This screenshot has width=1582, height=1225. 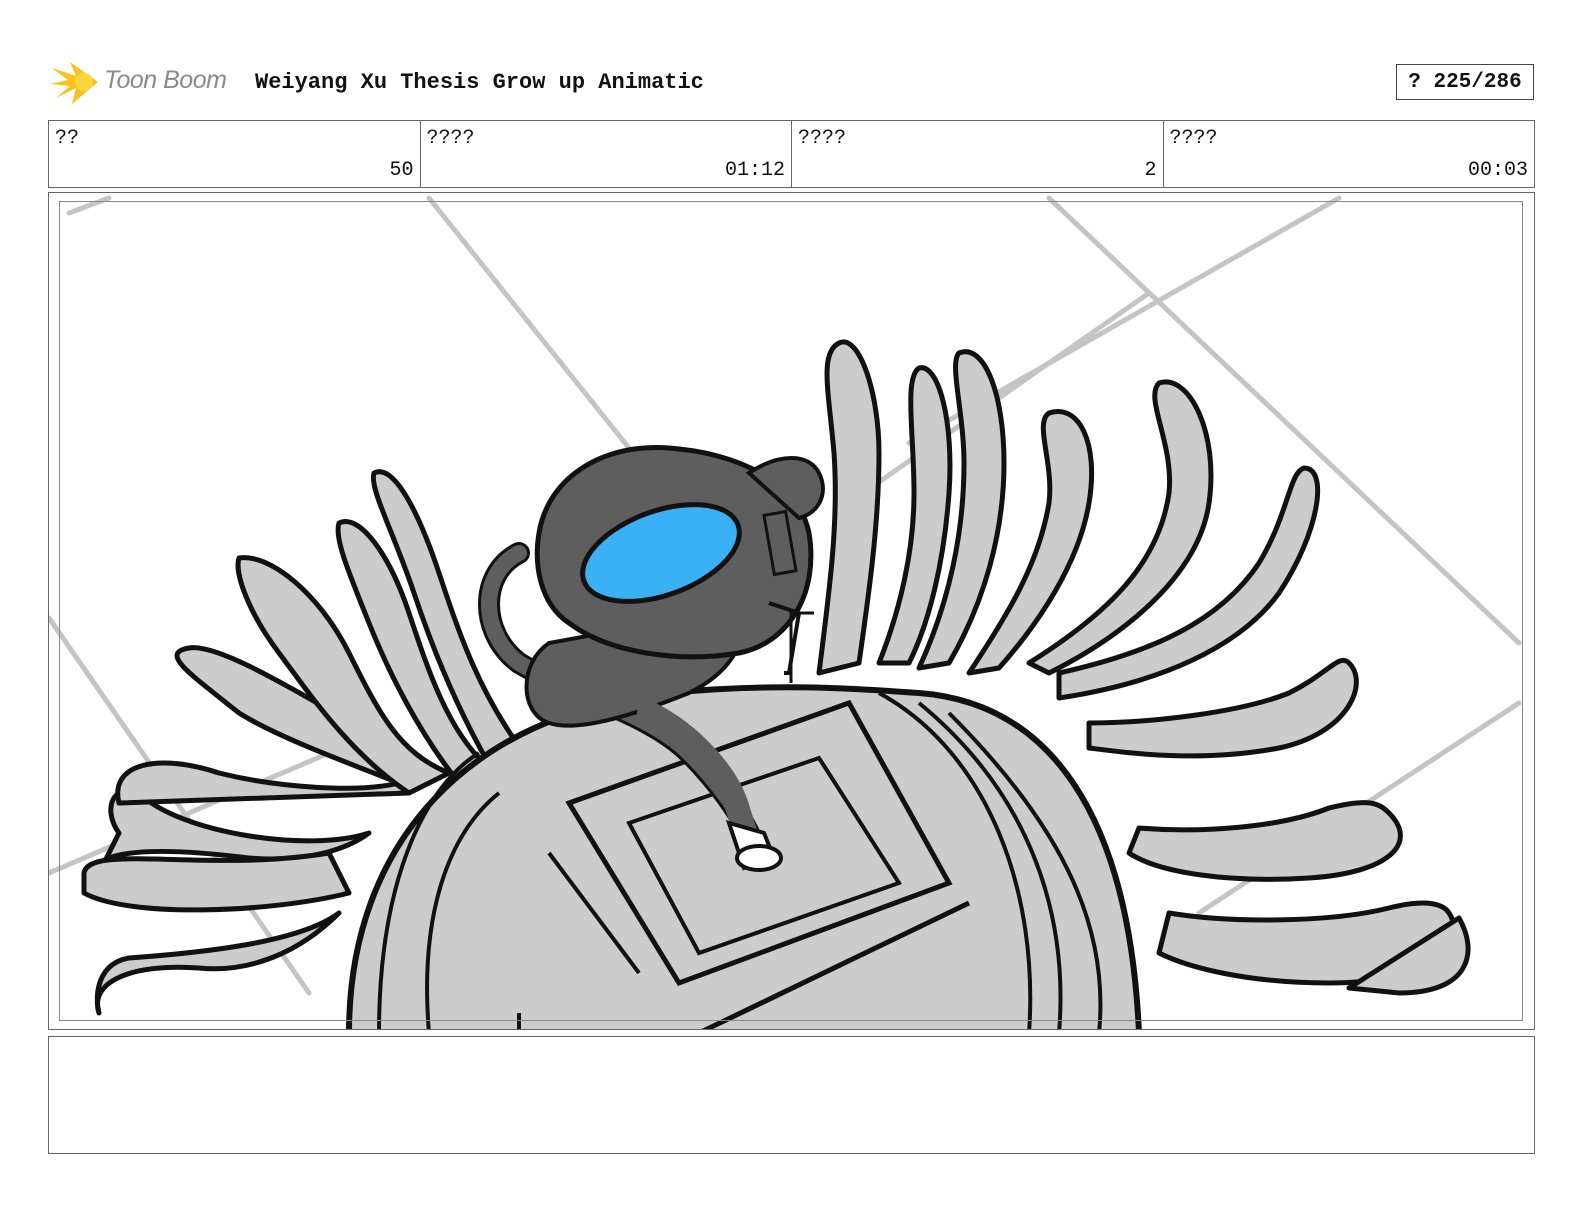 What do you see at coordinates (165, 80) in the screenshot?
I see `logo-text: Toon Boom` at bounding box center [165, 80].